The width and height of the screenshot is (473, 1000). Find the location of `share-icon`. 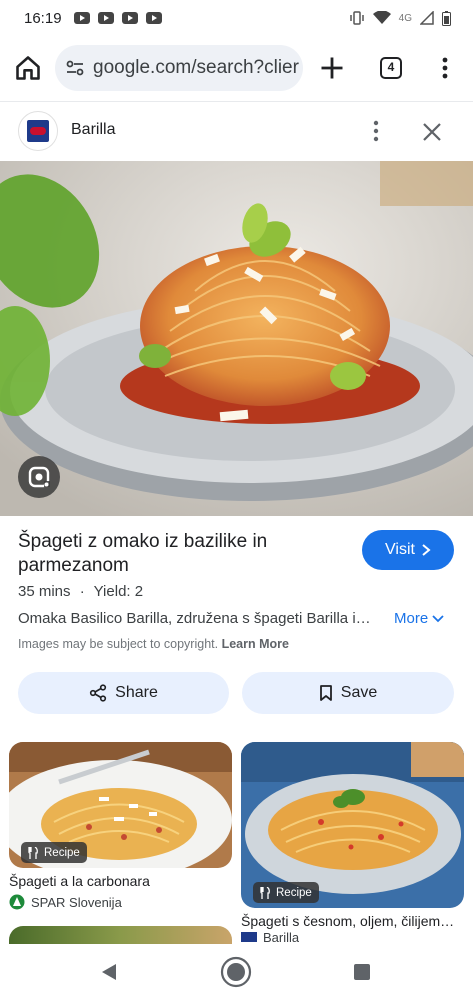

share-icon is located at coordinates (98, 693).